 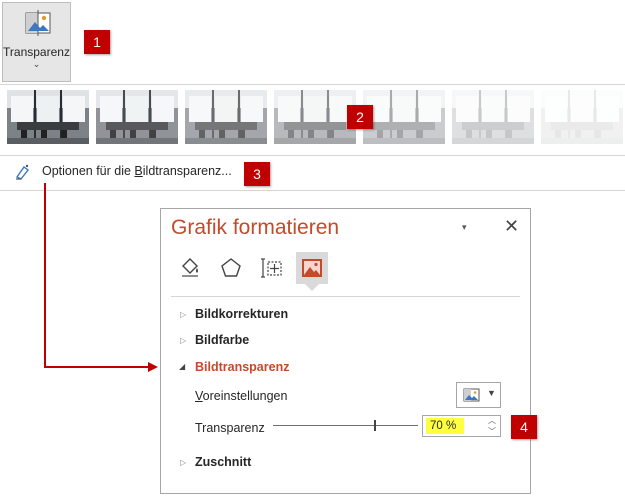 I want to click on gallery-divider, so click(x=312, y=155).